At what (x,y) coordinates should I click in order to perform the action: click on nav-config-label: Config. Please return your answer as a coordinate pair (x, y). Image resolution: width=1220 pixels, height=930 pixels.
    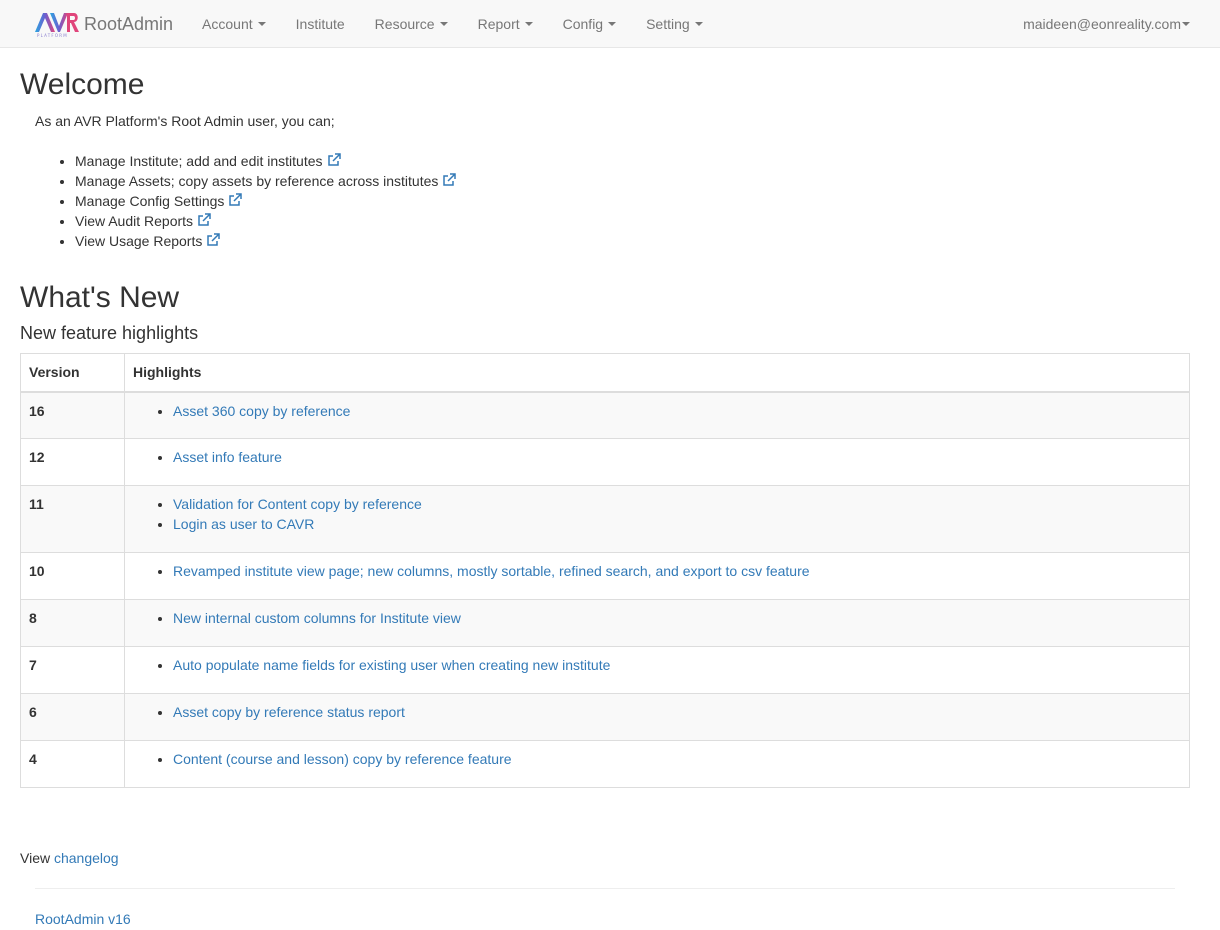
    Looking at the image, I should click on (583, 23).